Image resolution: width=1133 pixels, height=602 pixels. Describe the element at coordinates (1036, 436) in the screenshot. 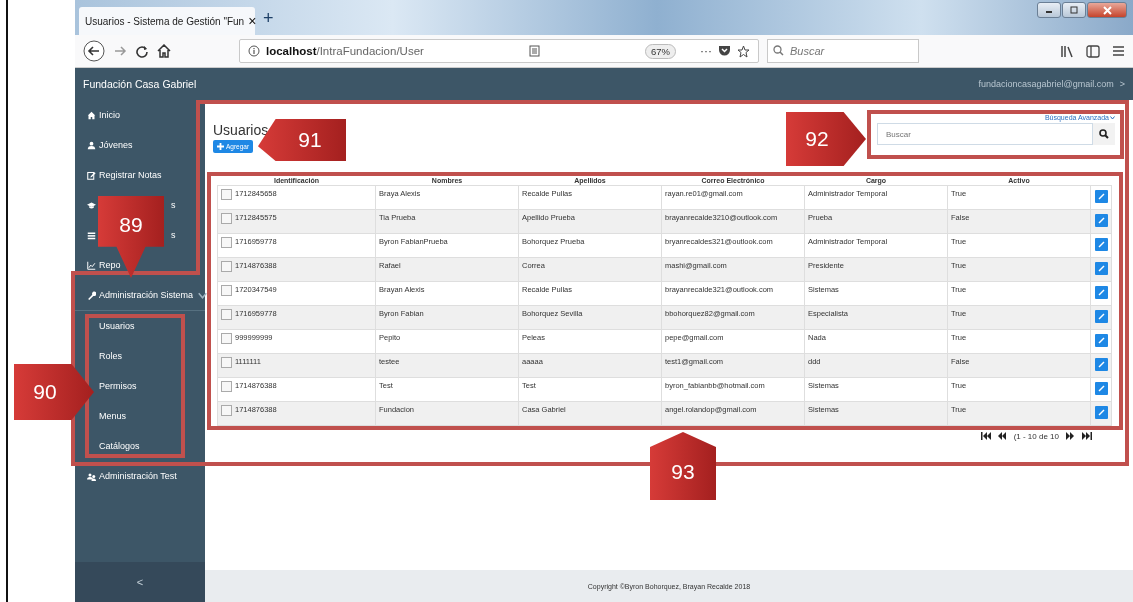

I see `pagination-text: (1 - 10 de 10` at that location.